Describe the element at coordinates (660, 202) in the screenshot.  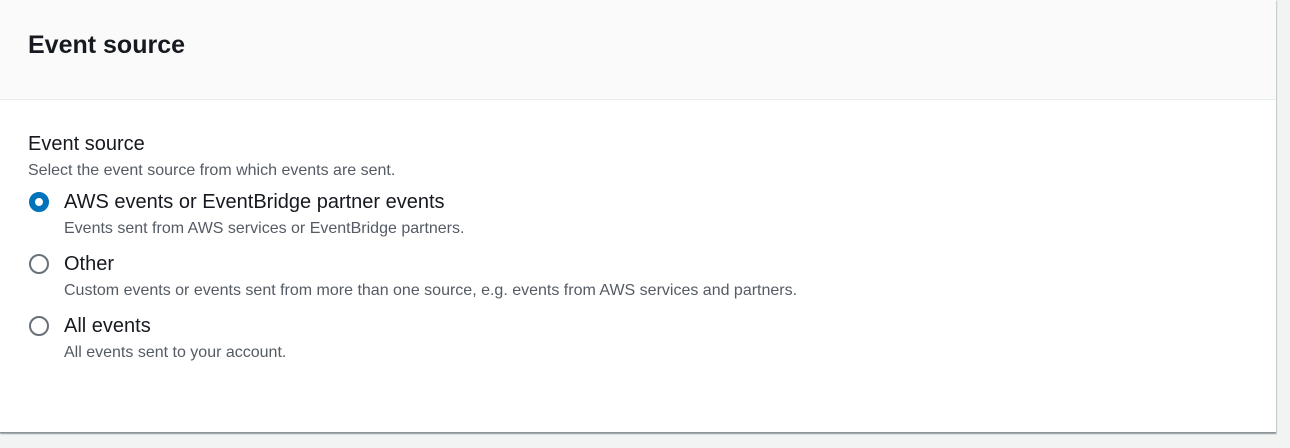
I see `option-label: AWS events or EventBridge partner events` at that location.